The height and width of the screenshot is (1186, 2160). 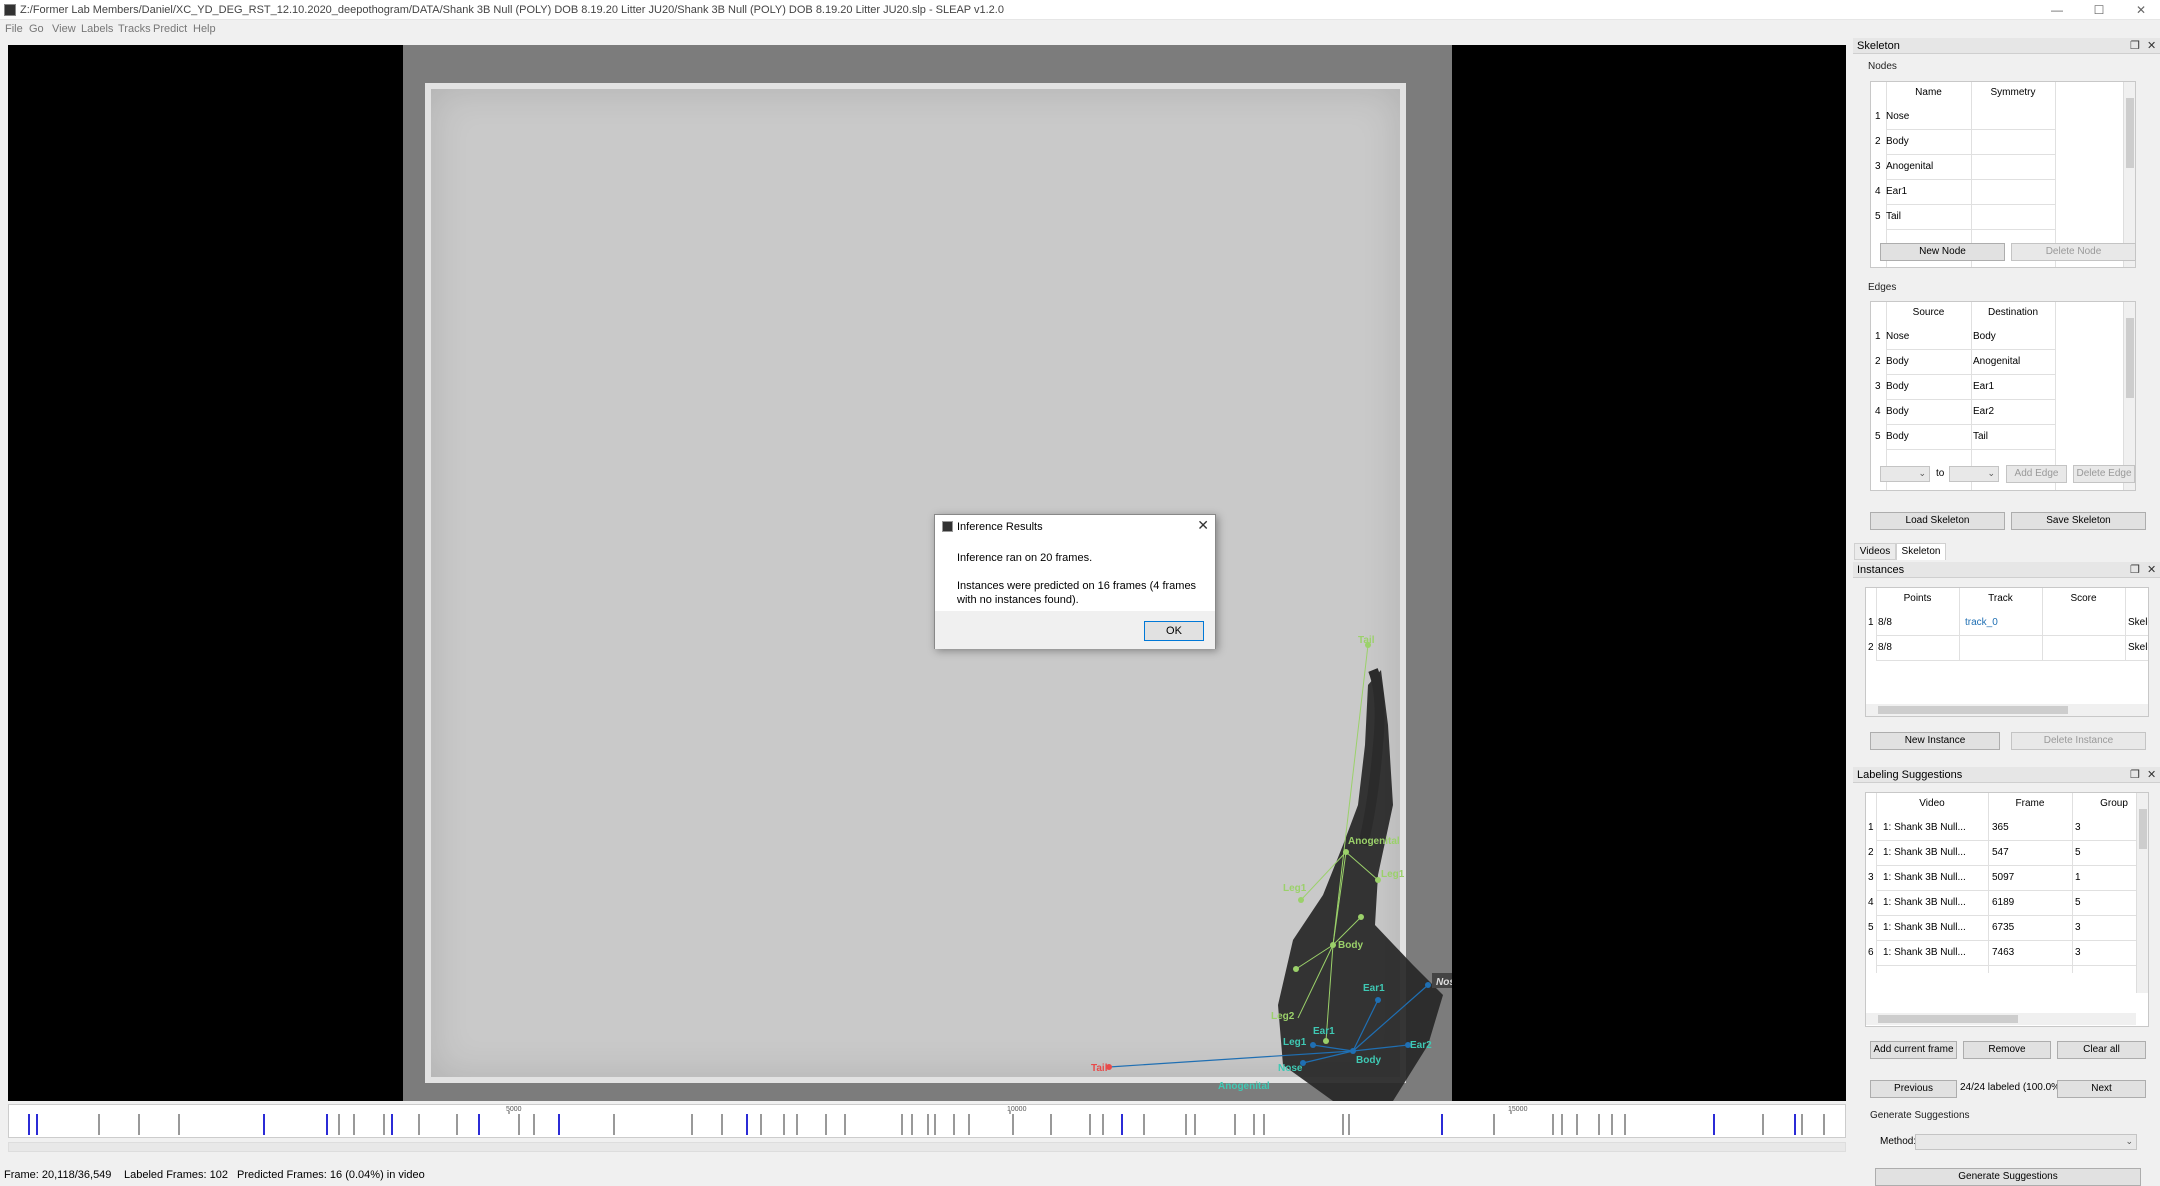 I want to click on menu-view: View, so click(x=64, y=29).